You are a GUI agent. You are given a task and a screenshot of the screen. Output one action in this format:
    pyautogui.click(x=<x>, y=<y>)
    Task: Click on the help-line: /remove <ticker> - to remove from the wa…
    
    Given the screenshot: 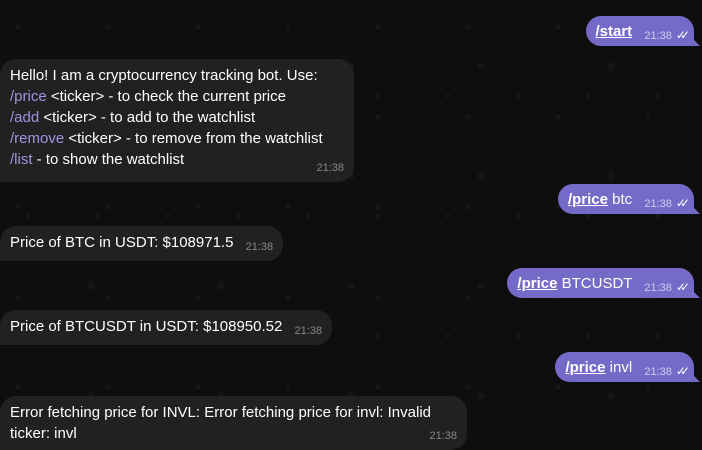 What is the action you would take?
    pyautogui.click(x=166, y=138)
    